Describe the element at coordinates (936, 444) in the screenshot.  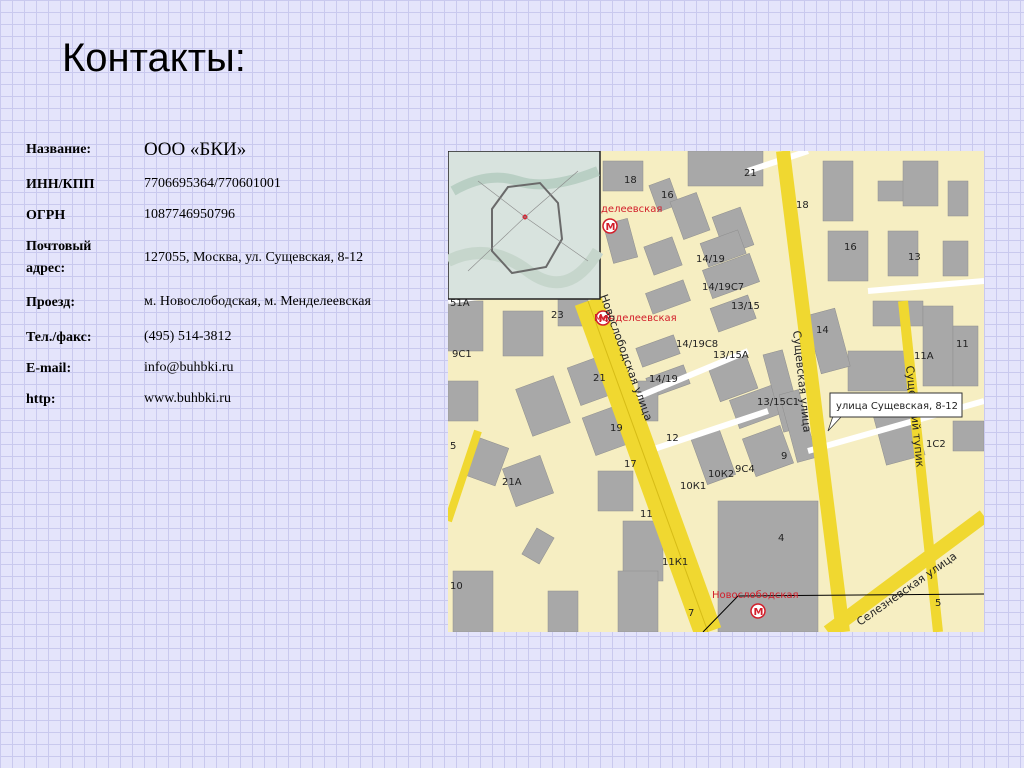
I see `bnum-1c2: 1С2` at that location.